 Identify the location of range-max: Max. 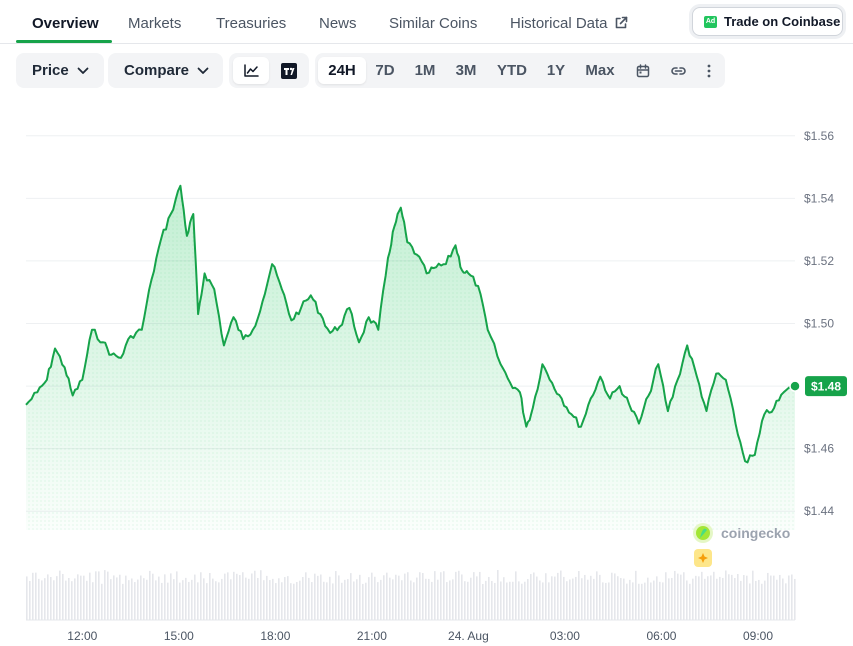
(600, 70).